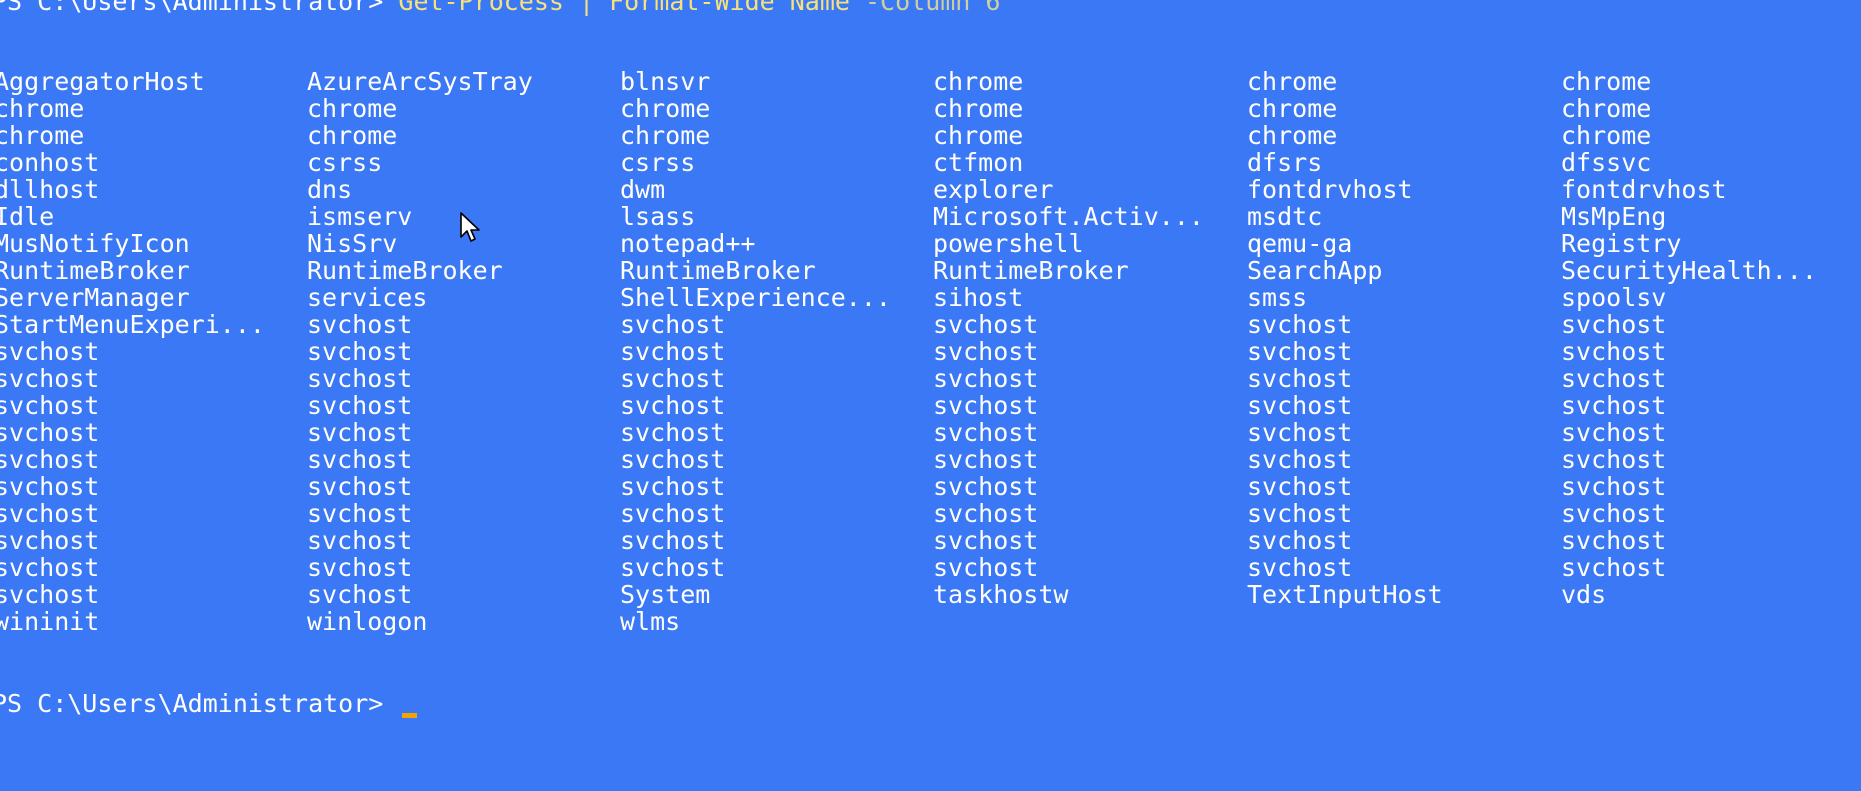 The image size is (1861, 791). Describe the element at coordinates (1614, 216) in the screenshot. I see `process-name: MsMpEng` at that location.